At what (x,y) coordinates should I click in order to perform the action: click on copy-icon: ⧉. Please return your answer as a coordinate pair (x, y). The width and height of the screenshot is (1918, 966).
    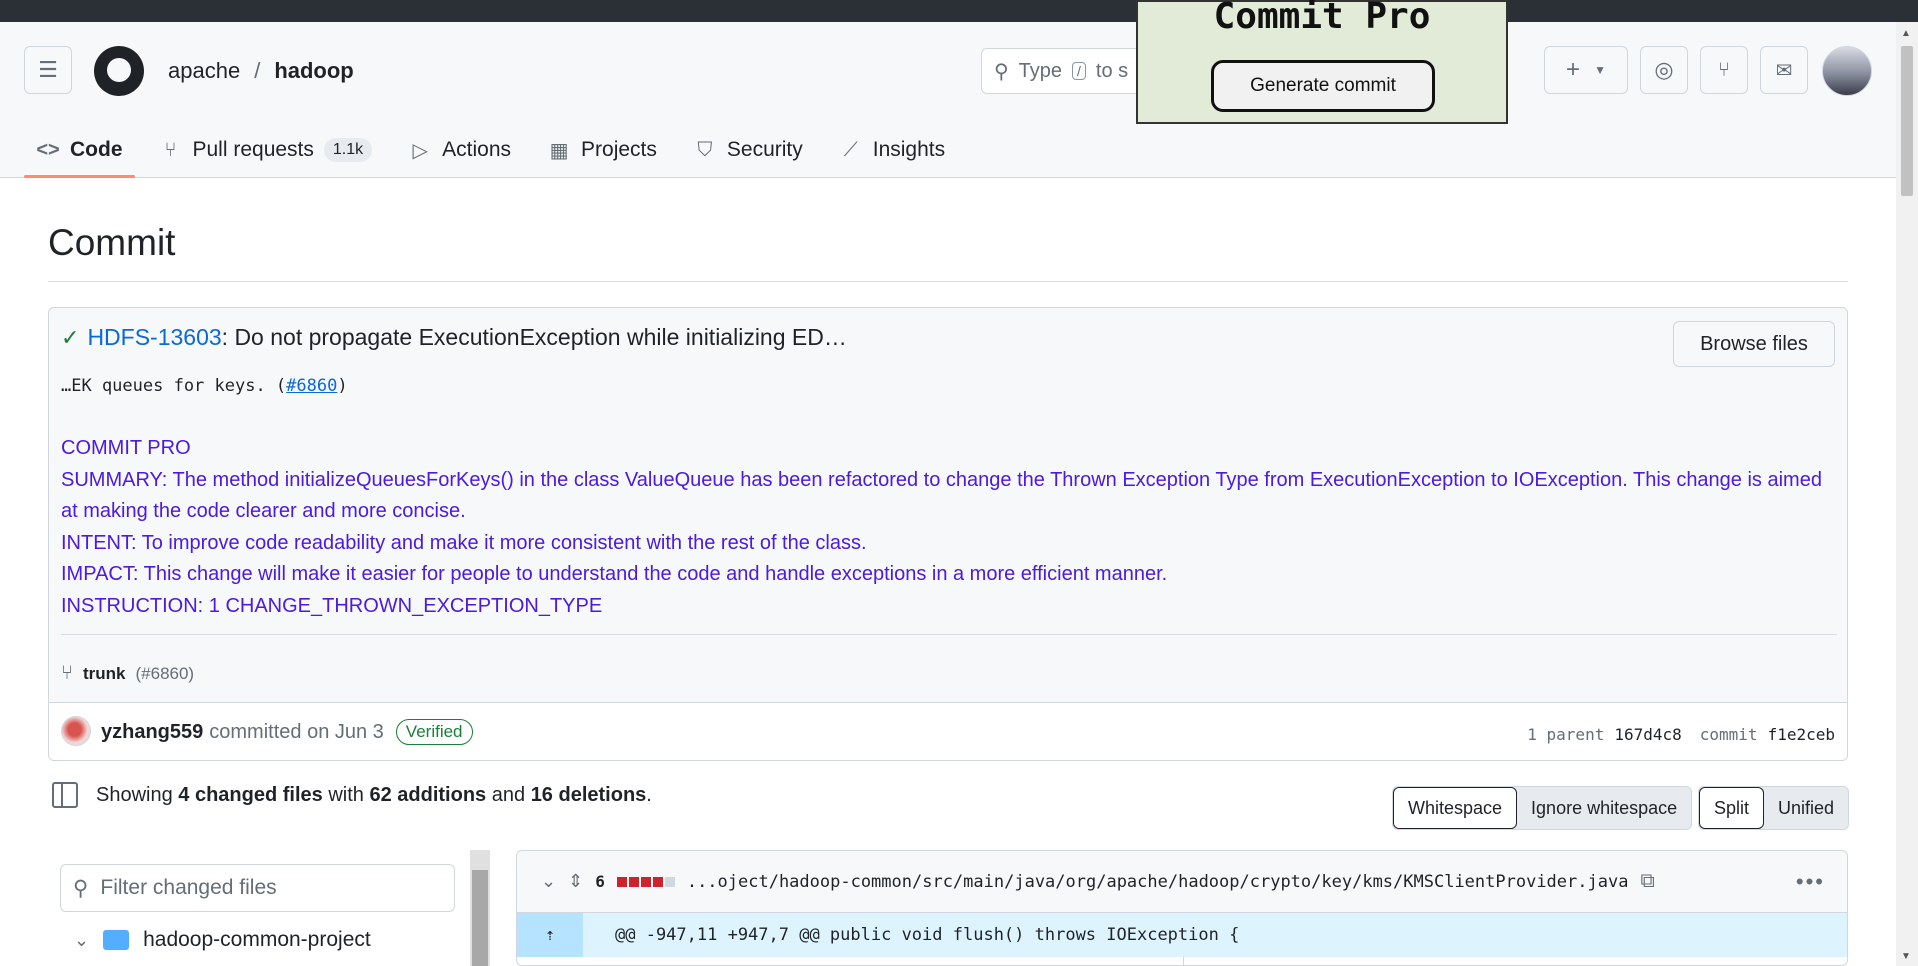
    Looking at the image, I should click on (1647, 881).